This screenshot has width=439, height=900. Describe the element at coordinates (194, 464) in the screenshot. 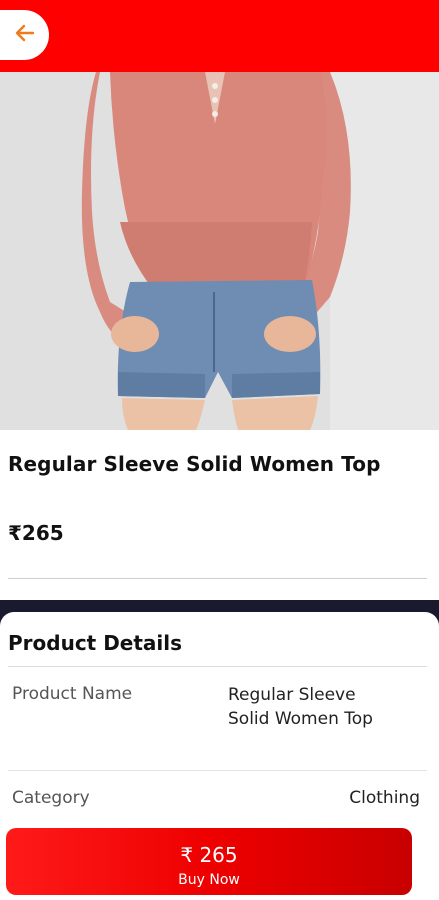

I see `product-title: Regular Sleeve Solid Women Top` at that location.